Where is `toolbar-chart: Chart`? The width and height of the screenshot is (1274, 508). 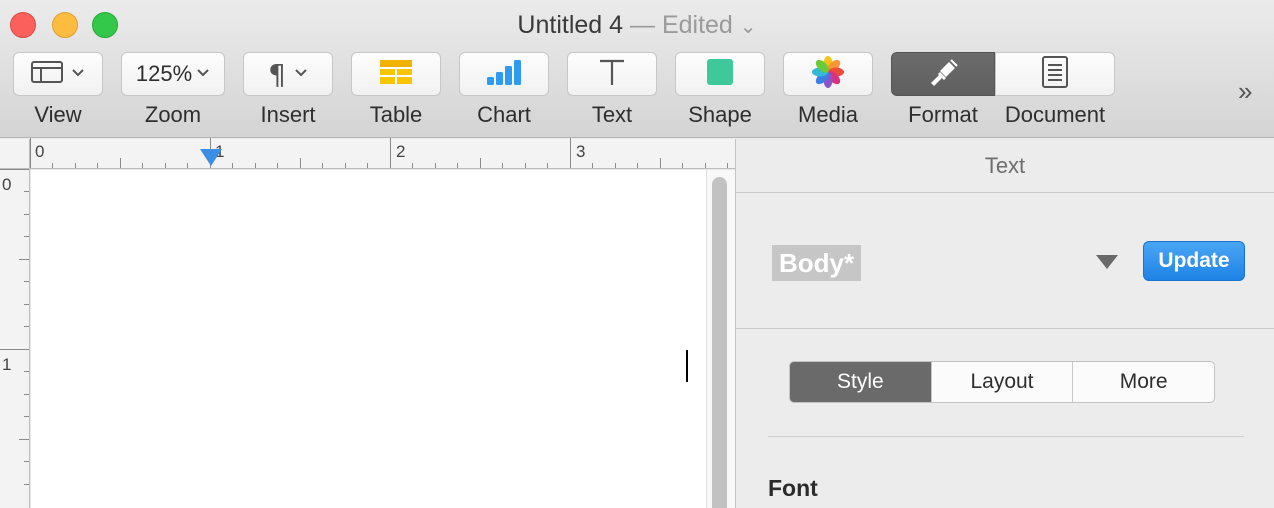 toolbar-chart: Chart is located at coordinates (504, 92).